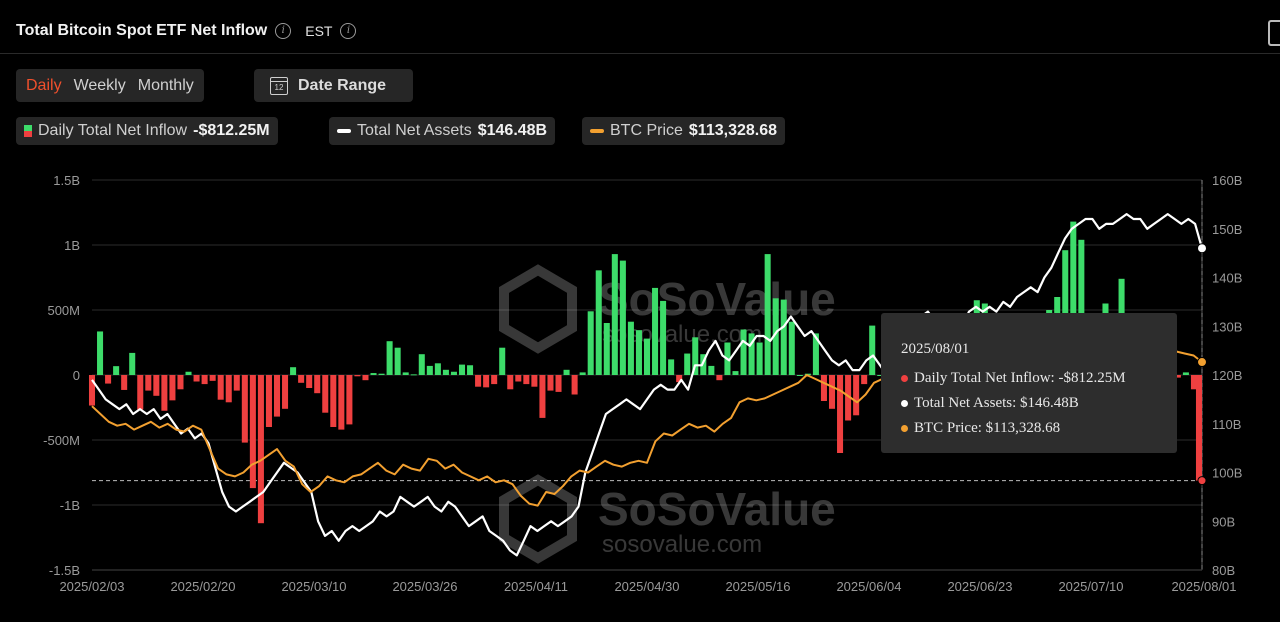 The height and width of the screenshot is (622, 1280). I want to click on tooltip-assets-row: Total Net Assets: $146.48B, so click(1039, 403).